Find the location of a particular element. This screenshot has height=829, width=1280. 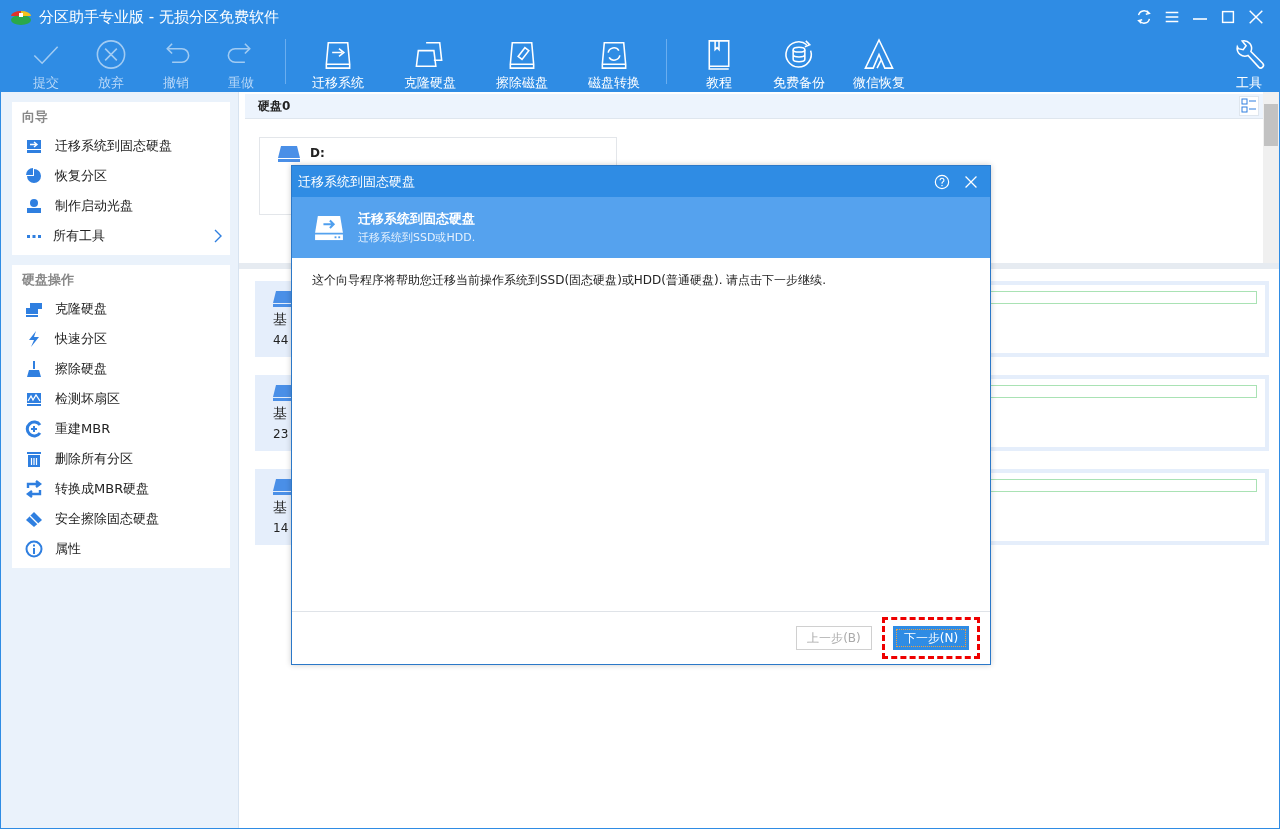

dialog-heading: 迁移系统到固态硬盘 is located at coordinates (417, 219).